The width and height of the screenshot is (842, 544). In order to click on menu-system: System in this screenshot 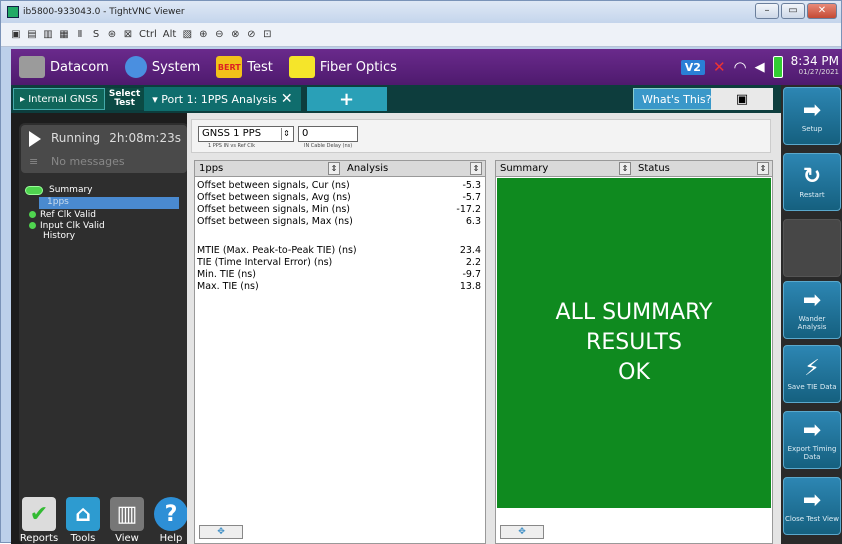, I will do `click(162, 67)`.